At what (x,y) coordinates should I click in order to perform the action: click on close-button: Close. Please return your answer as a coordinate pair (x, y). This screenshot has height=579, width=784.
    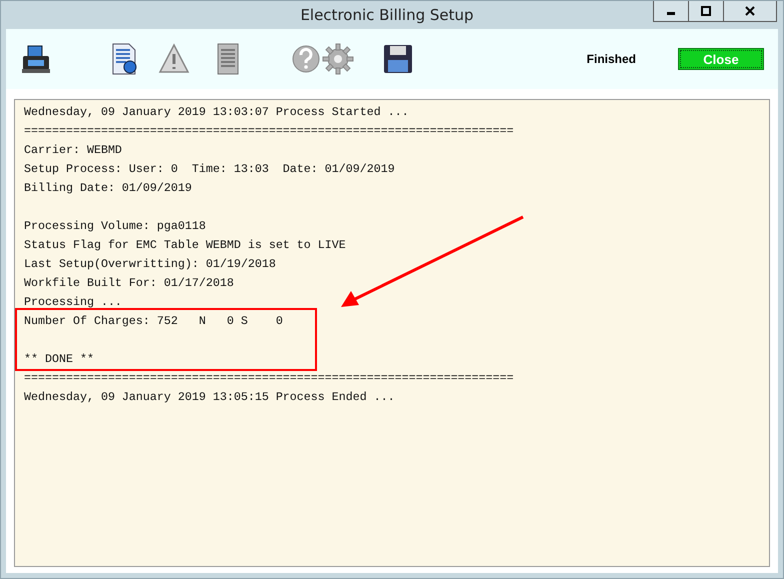
    Looking at the image, I should click on (721, 59).